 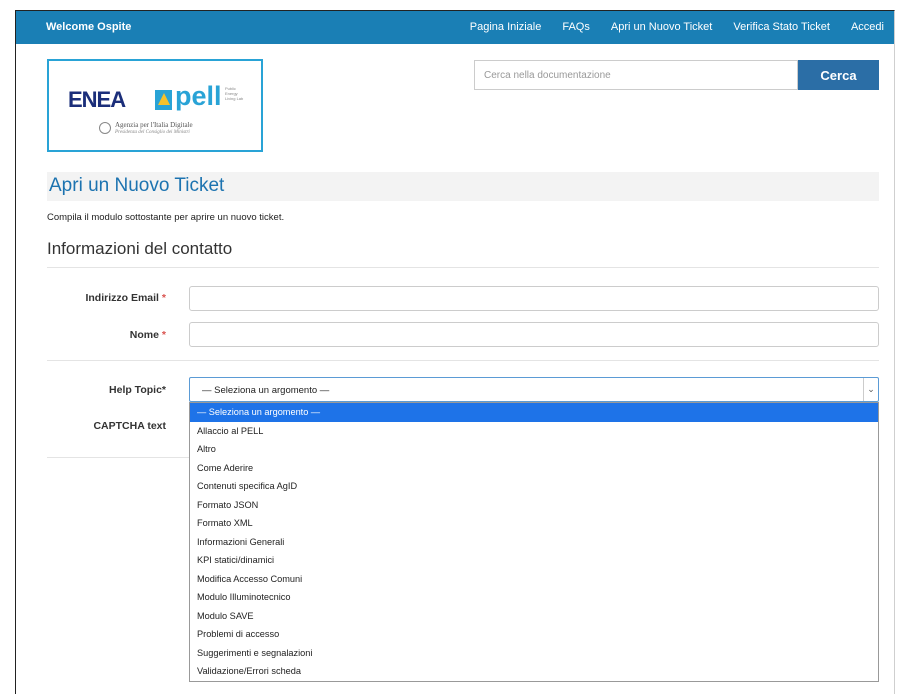 I want to click on enea-logo: ENEA, so click(x=97, y=99).